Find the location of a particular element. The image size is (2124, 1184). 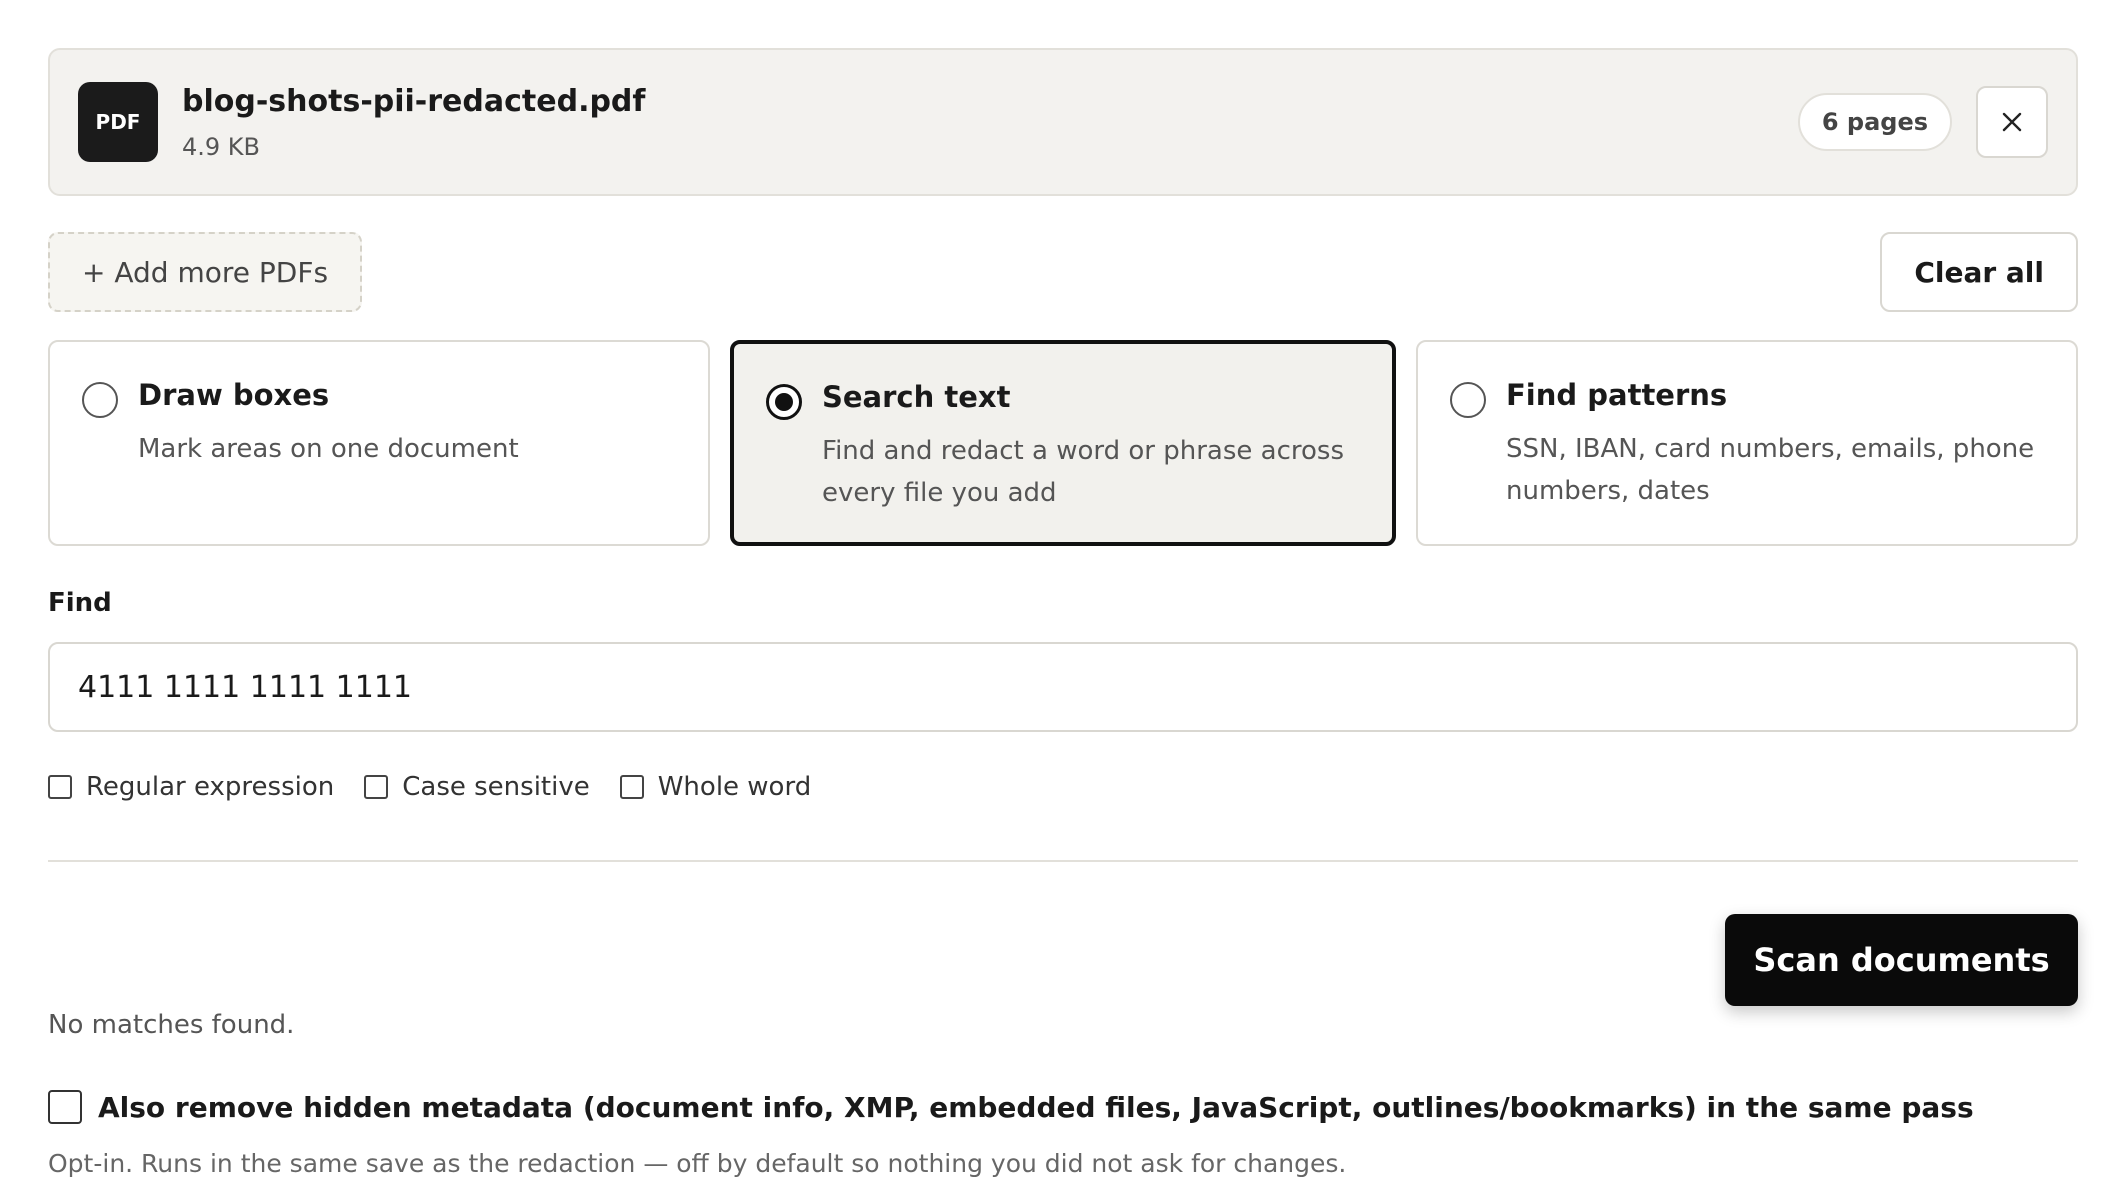

divider is located at coordinates (1063, 861).